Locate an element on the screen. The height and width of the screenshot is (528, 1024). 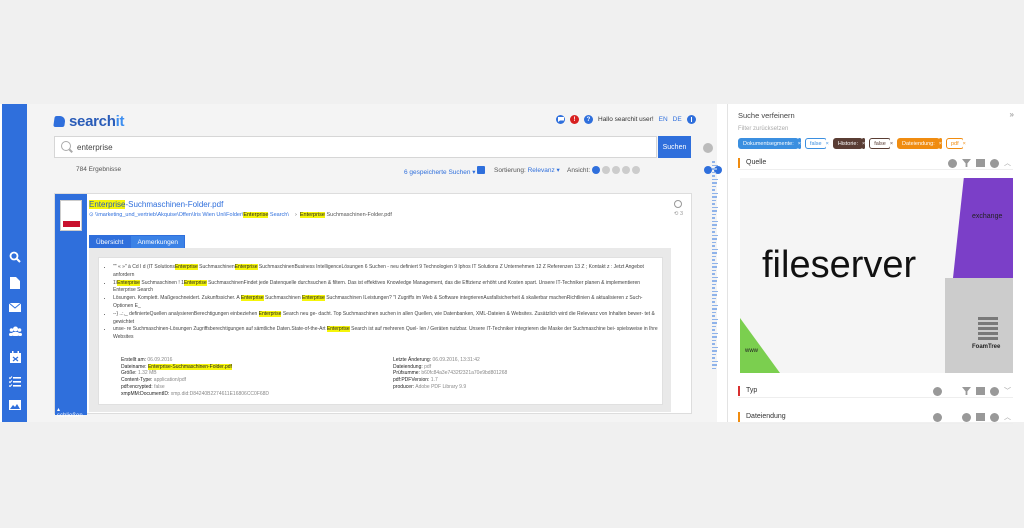
document-icon is located at coordinates (15, 283).